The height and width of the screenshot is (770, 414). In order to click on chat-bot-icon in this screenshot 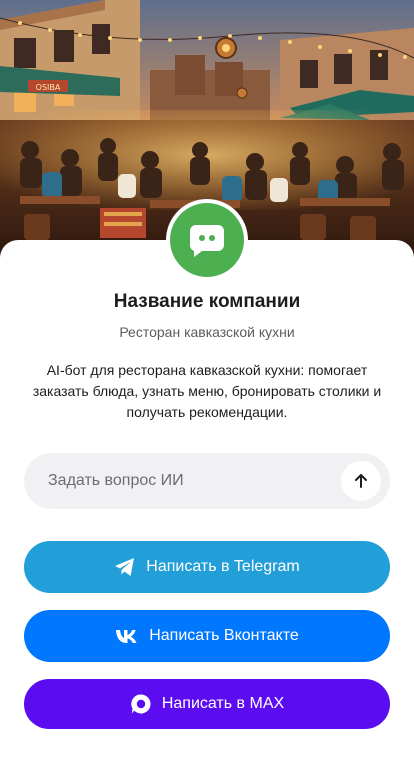, I will do `click(206, 241)`.